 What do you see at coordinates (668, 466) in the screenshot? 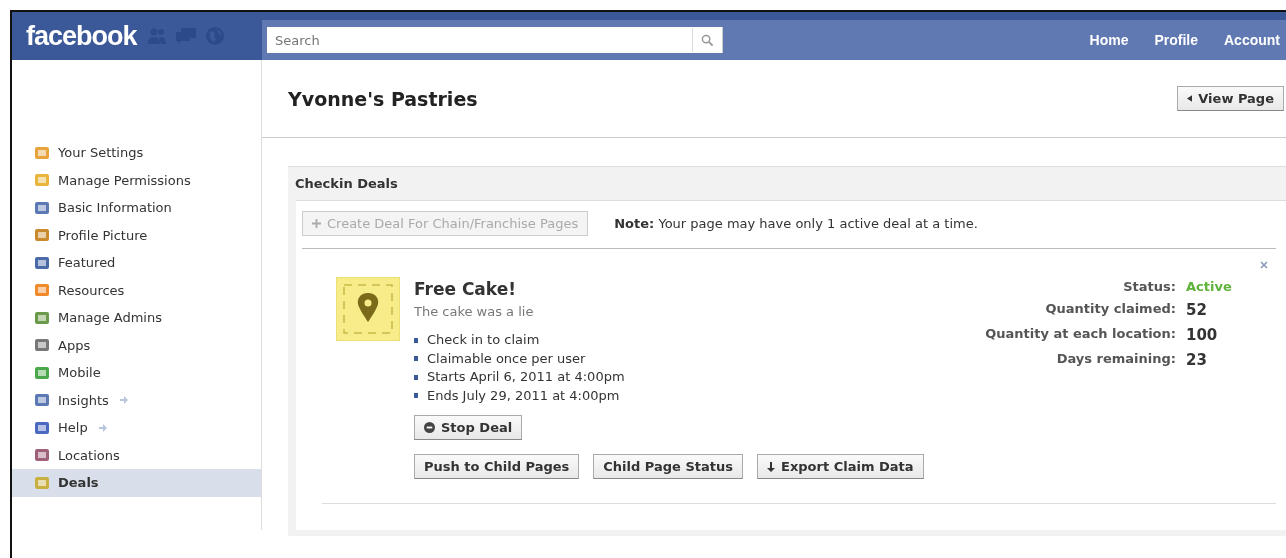
I see `action-button: Child Page Status` at bounding box center [668, 466].